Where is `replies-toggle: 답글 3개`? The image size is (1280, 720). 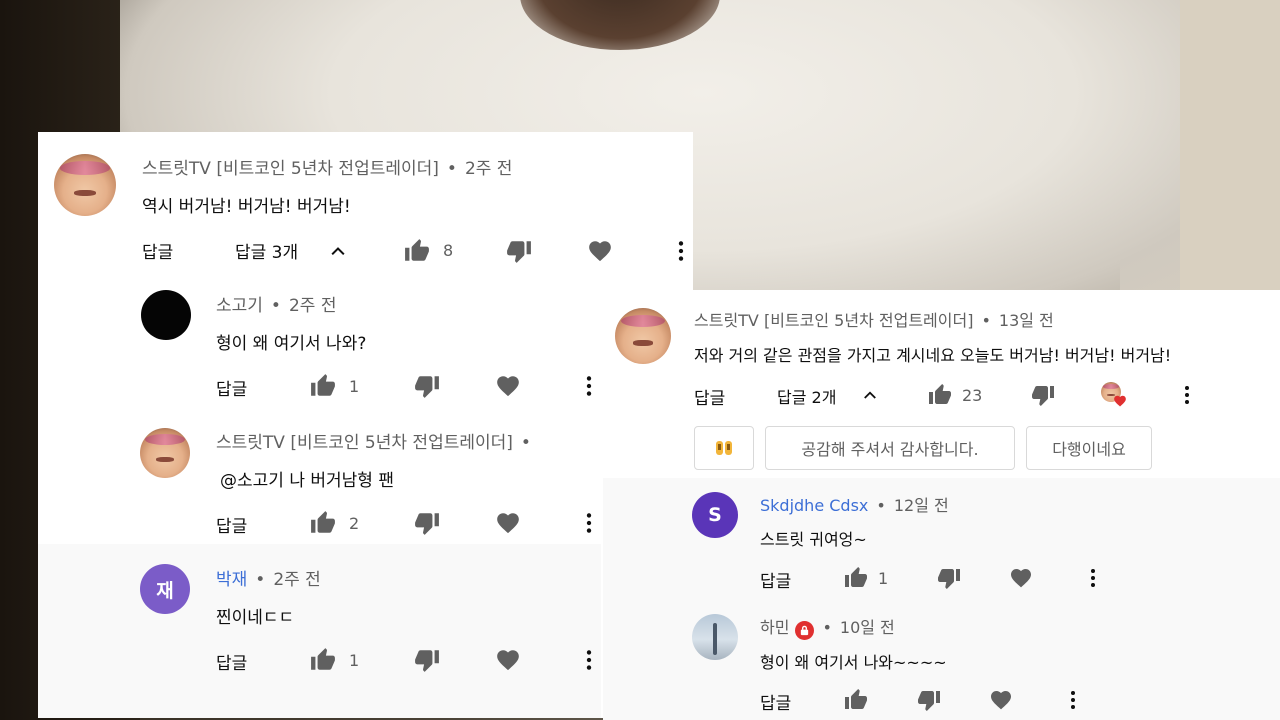
replies-toggle: 답글 3개 is located at coordinates (266, 250).